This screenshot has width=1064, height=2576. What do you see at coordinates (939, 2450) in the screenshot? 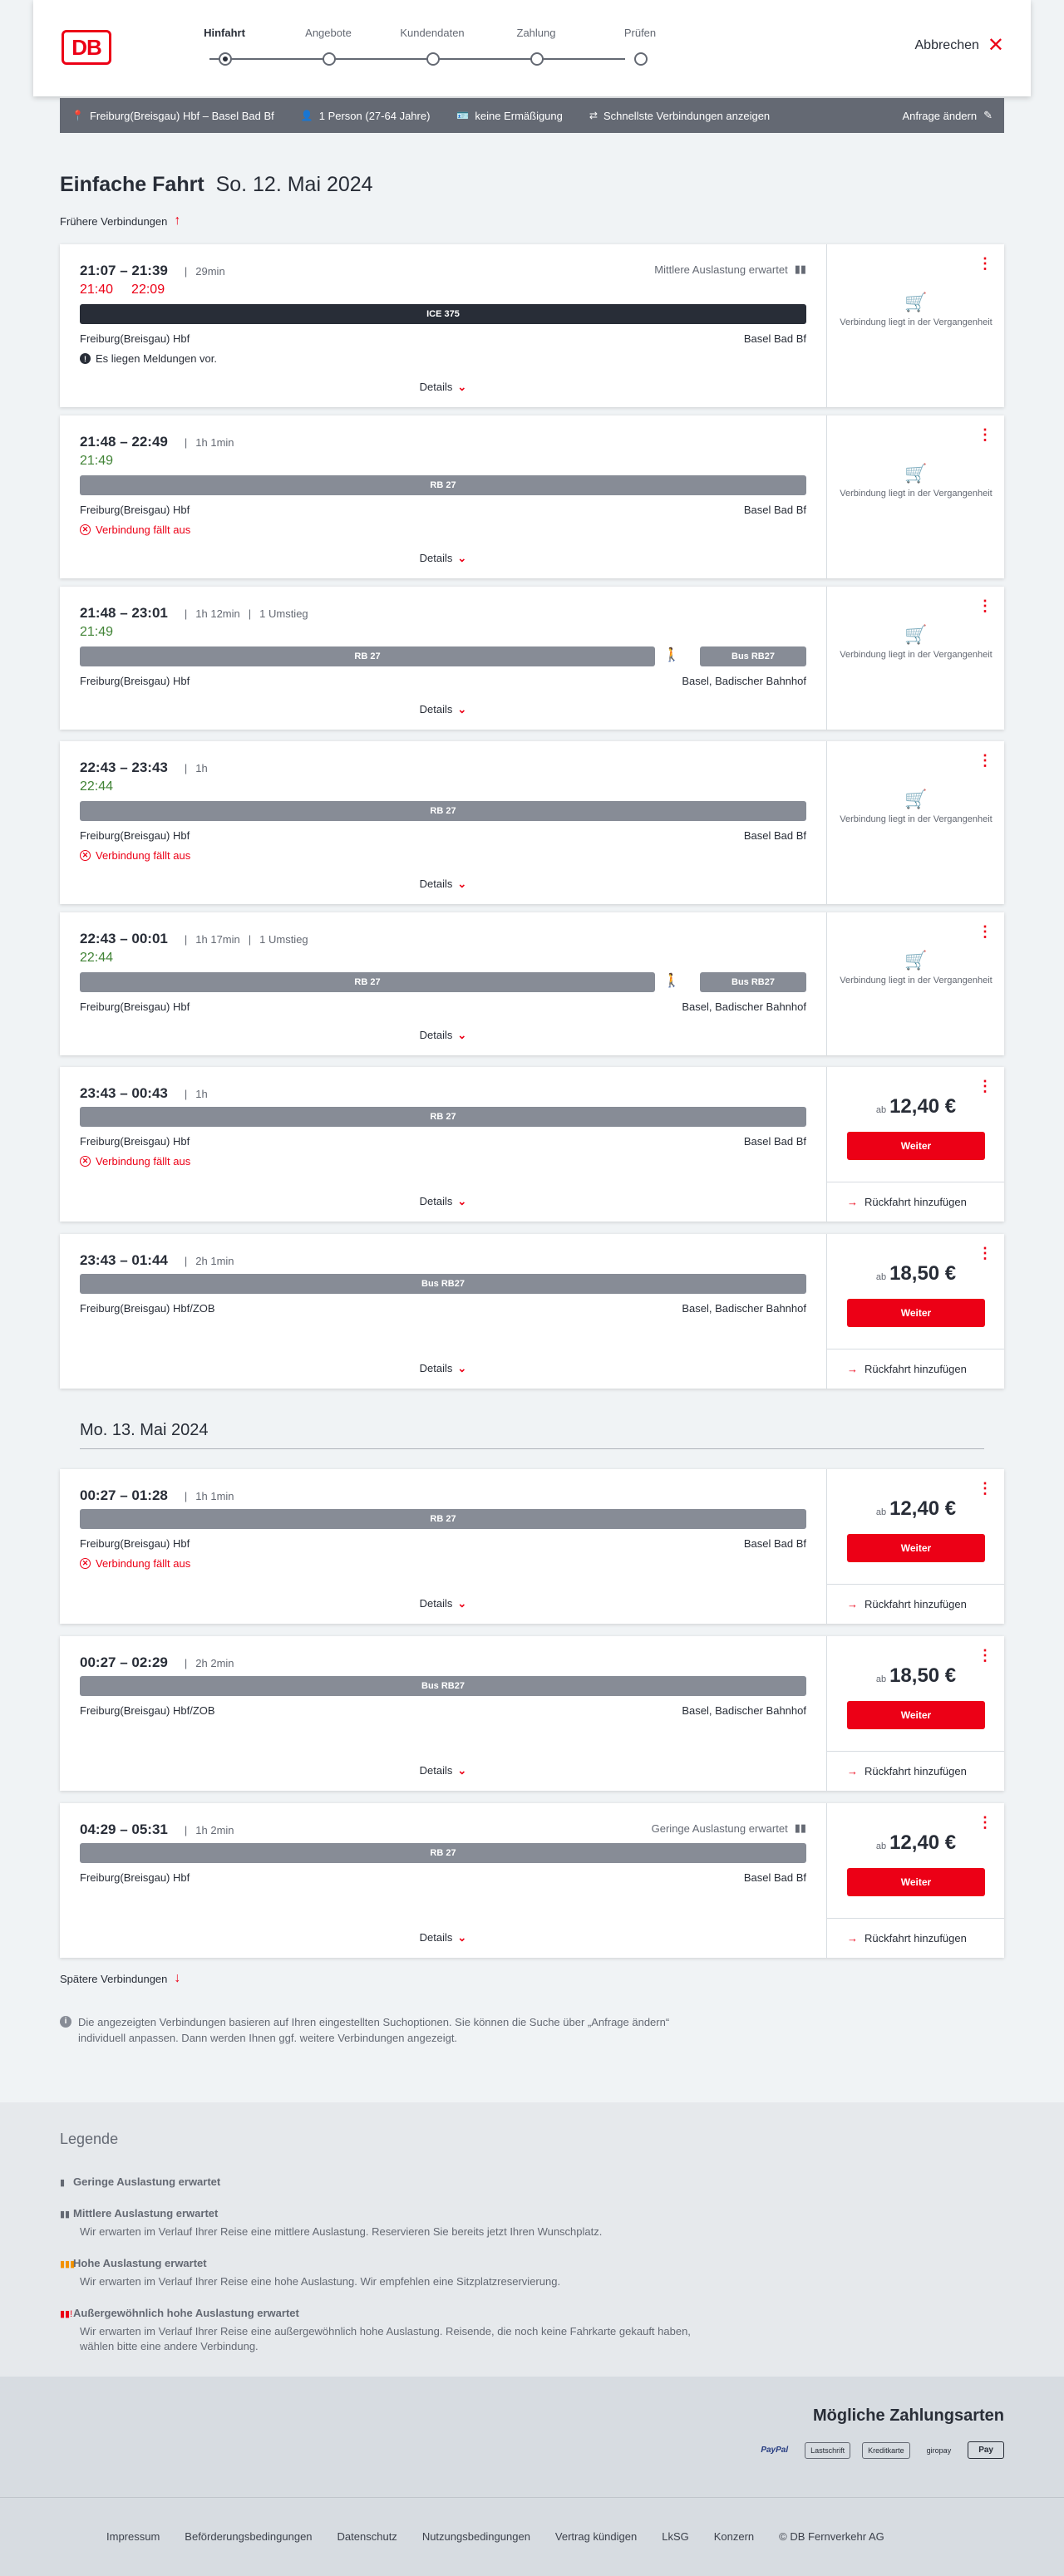
I see `giropay-icon: giropay` at bounding box center [939, 2450].